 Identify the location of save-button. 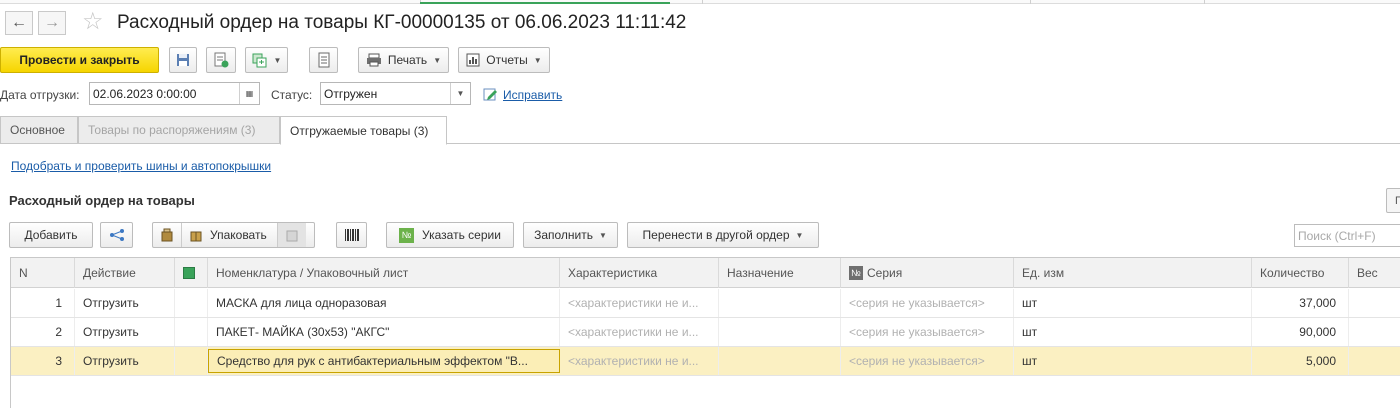
(183, 60).